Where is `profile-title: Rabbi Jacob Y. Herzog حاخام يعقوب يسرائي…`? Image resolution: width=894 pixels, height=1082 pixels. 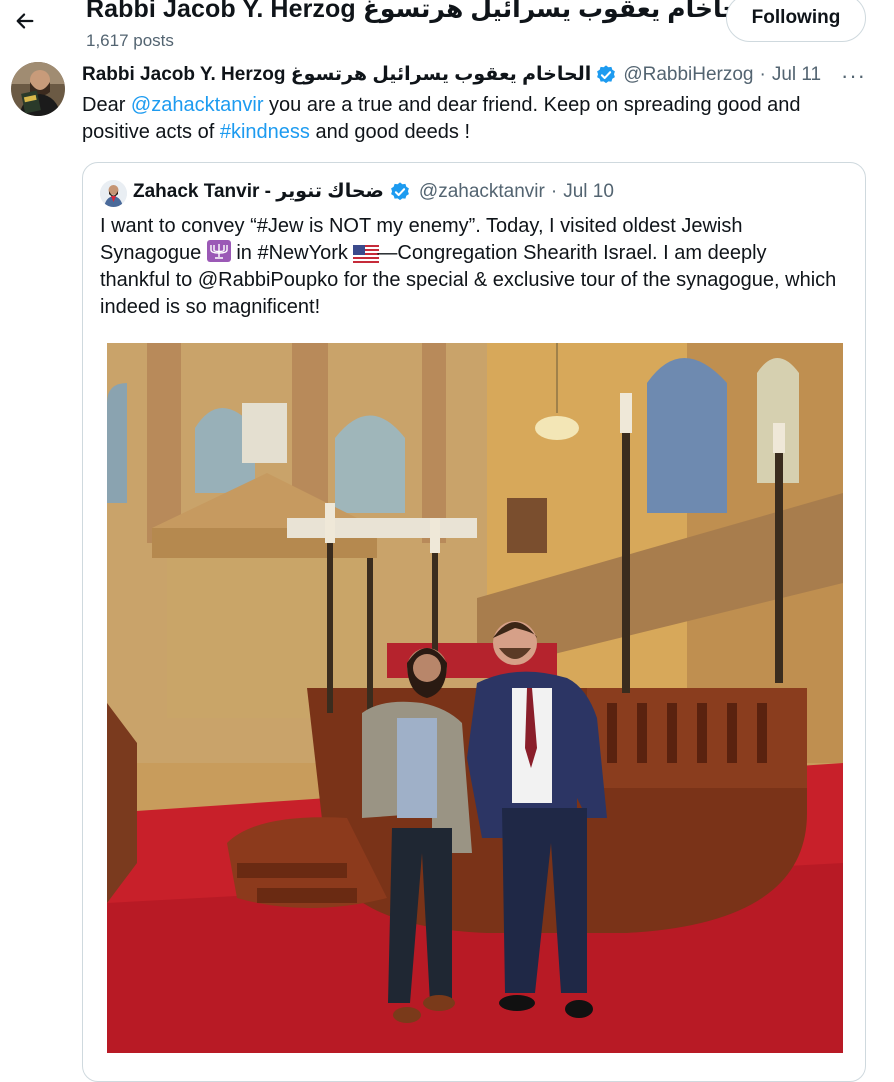
profile-title: Rabbi Jacob Y. Herzog حاخام يعقوب يسرائي… is located at coordinates (428, 12).